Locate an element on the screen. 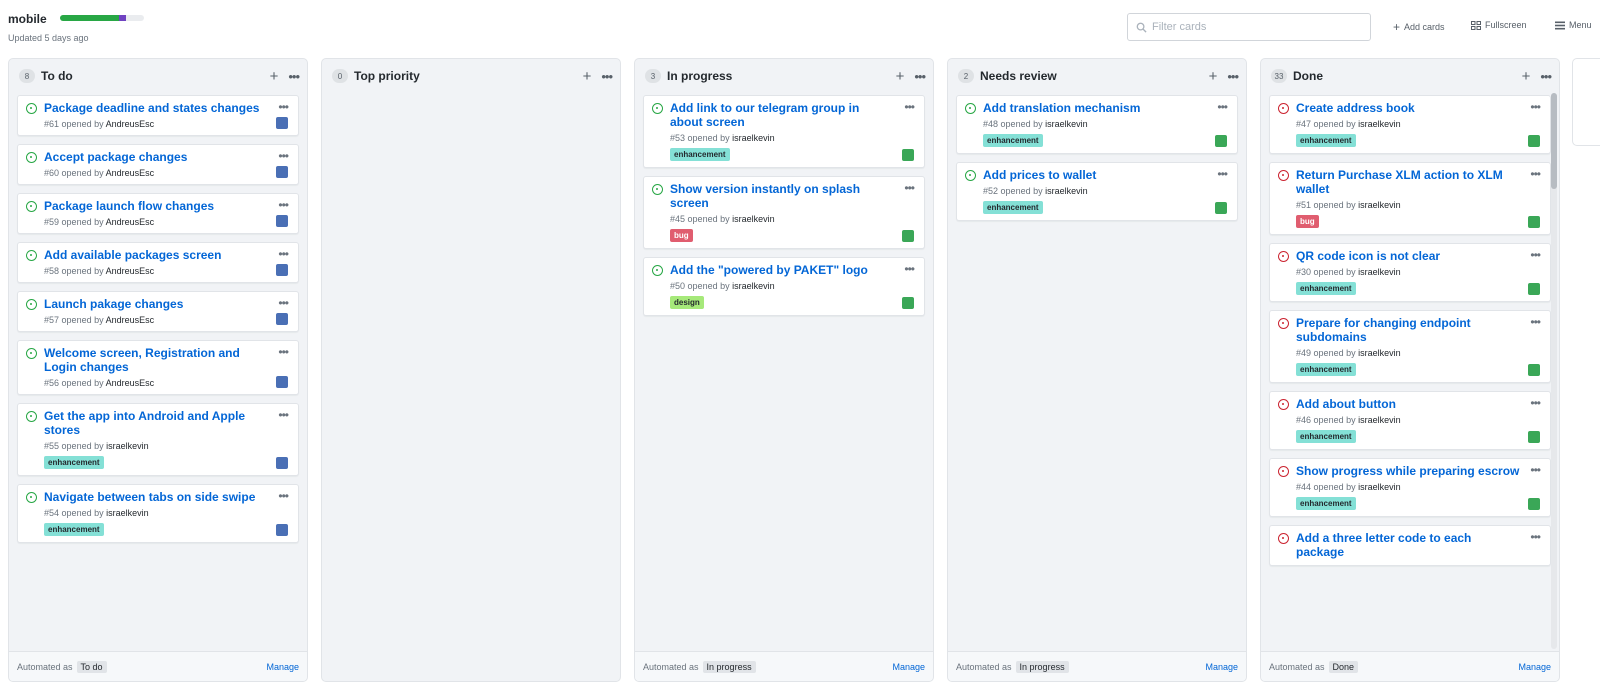 The width and height of the screenshot is (1600, 691). issue-title-link: Navigate between tabs on side swipe is located at coordinates (156, 497).